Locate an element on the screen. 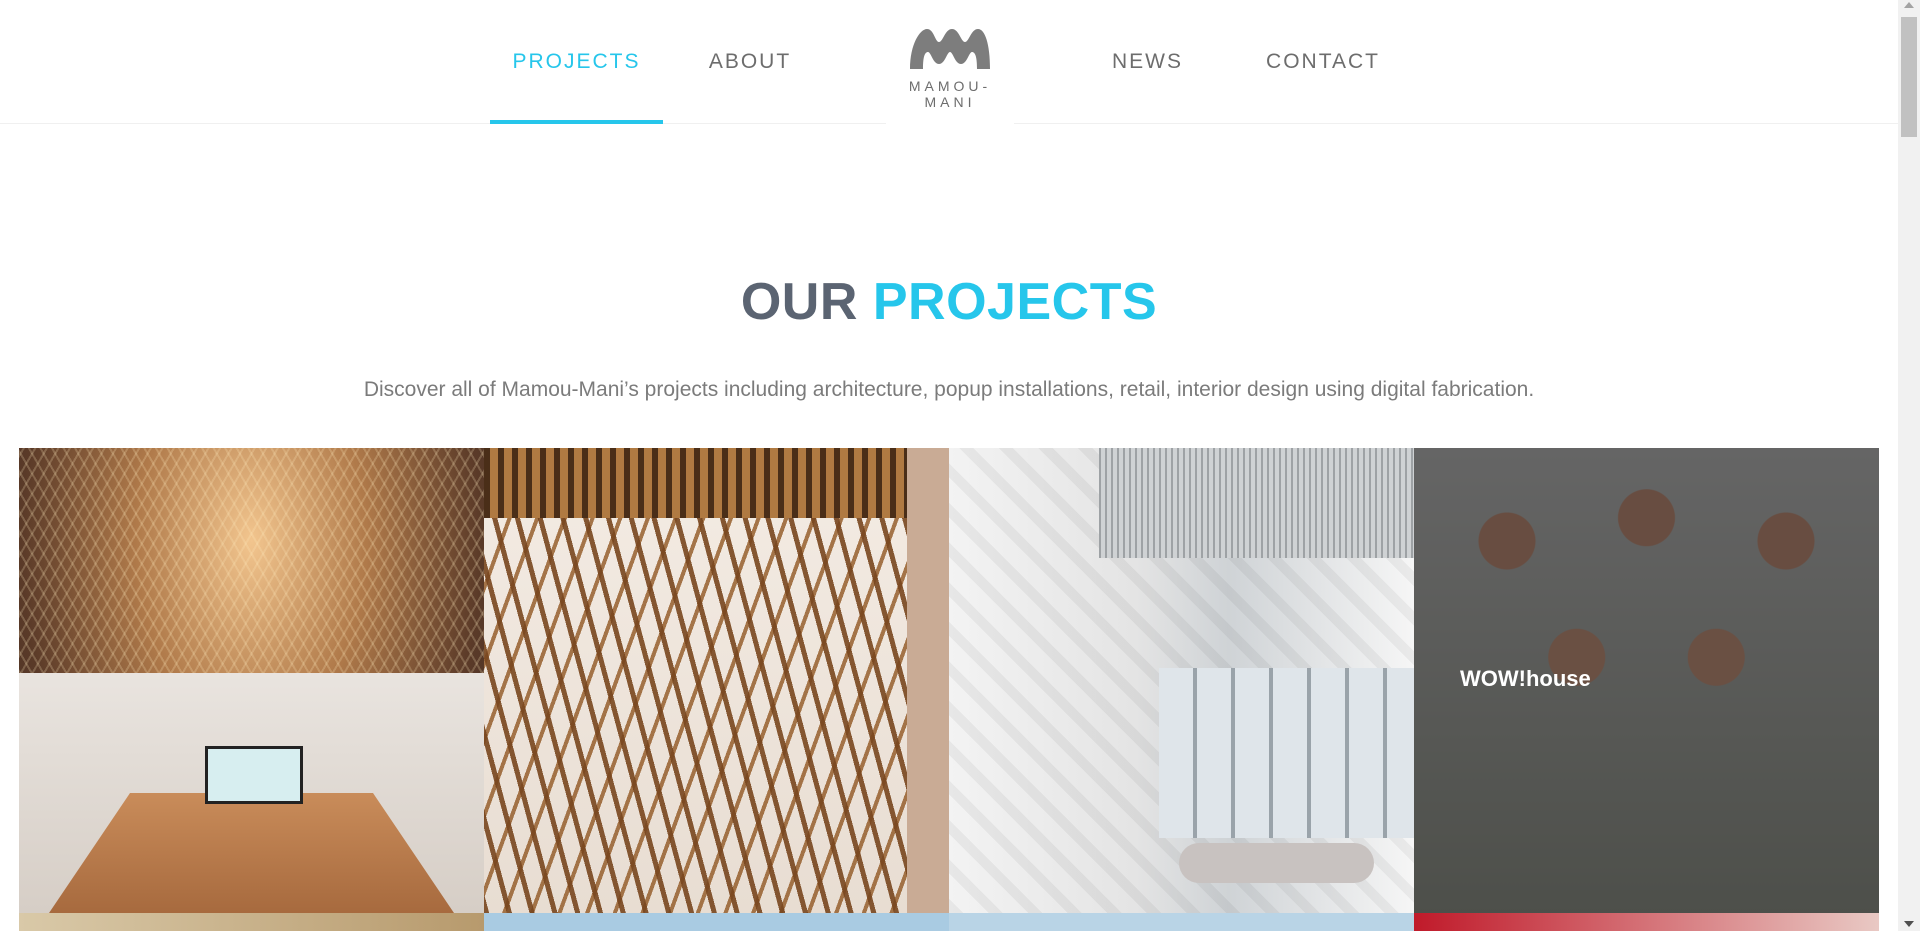 The height and width of the screenshot is (931, 1920). scroll-down-icon is located at coordinates (1909, 924).